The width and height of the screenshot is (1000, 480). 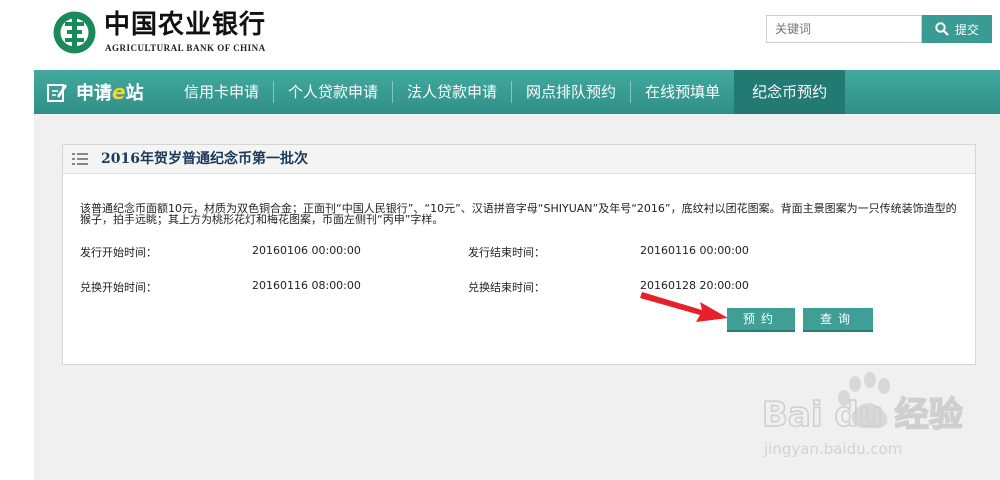 What do you see at coordinates (506, 252) in the screenshot?
I see `issue-end-label: 发行结束时间：` at bounding box center [506, 252].